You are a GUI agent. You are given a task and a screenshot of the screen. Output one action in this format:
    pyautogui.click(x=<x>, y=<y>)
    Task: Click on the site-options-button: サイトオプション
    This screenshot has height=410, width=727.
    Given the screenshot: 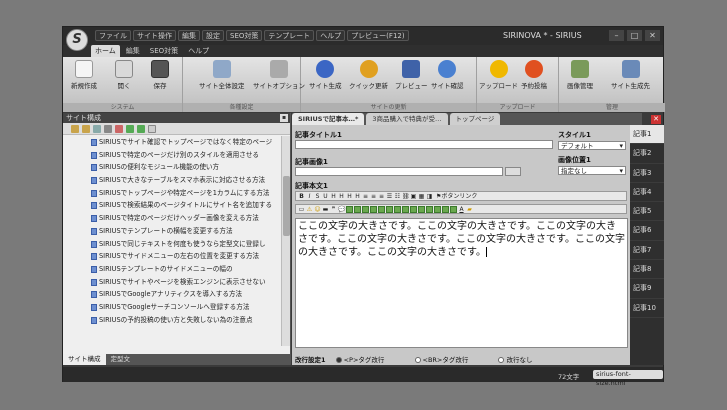 What is the action you would take?
    pyautogui.click(x=279, y=75)
    